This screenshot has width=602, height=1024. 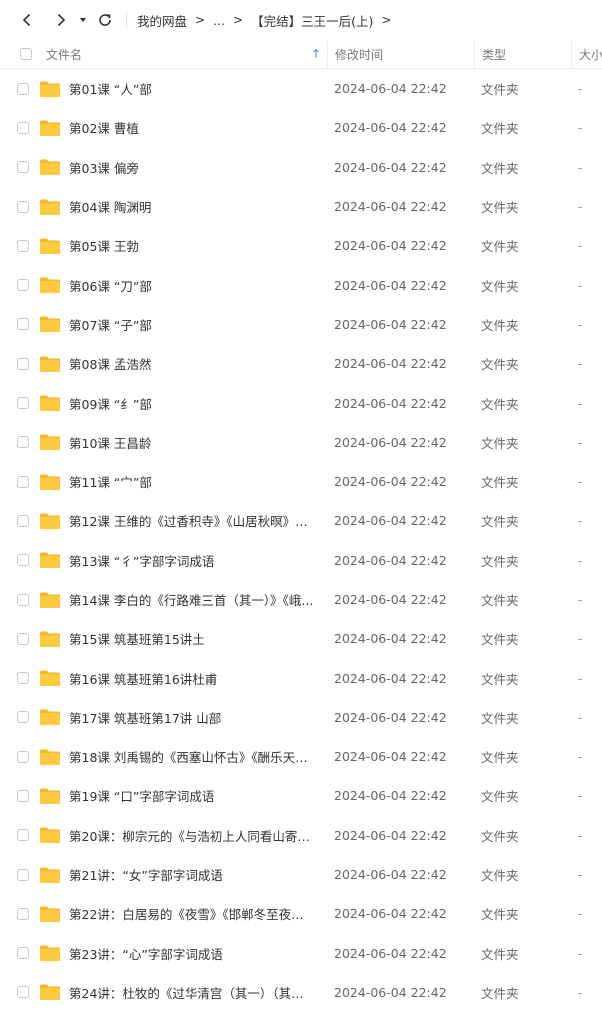 I want to click on file-row: 第23讲：“心”字部字词成语 2024-06-04 22:42 文件夹 -, so click(x=301, y=953).